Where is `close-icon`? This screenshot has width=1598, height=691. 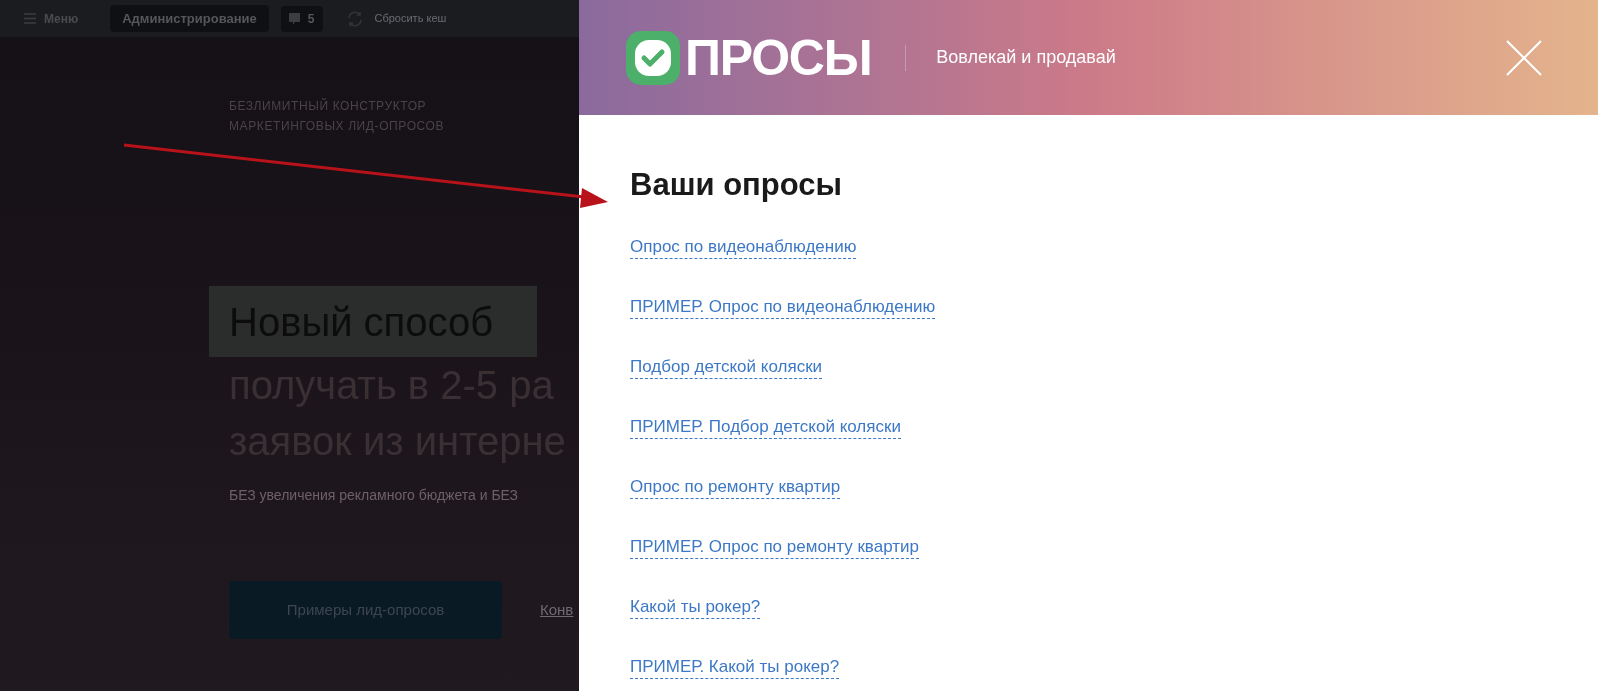
close-icon is located at coordinates (1524, 57).